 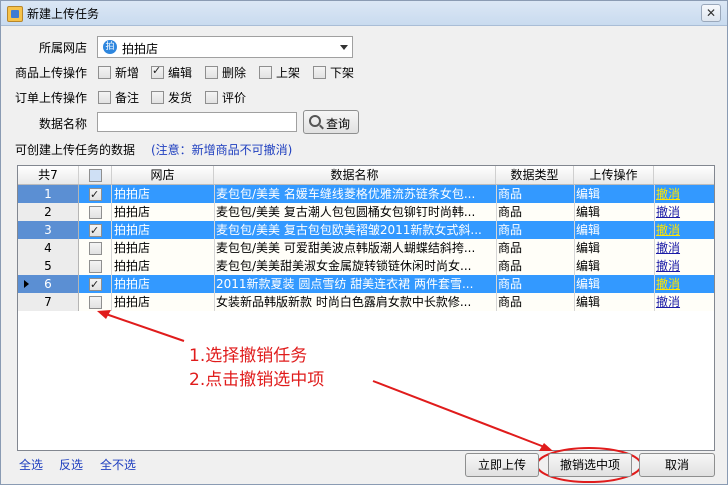 I want to click on undo-selected-button: 撤销选中项, so click(x=590, y=465).